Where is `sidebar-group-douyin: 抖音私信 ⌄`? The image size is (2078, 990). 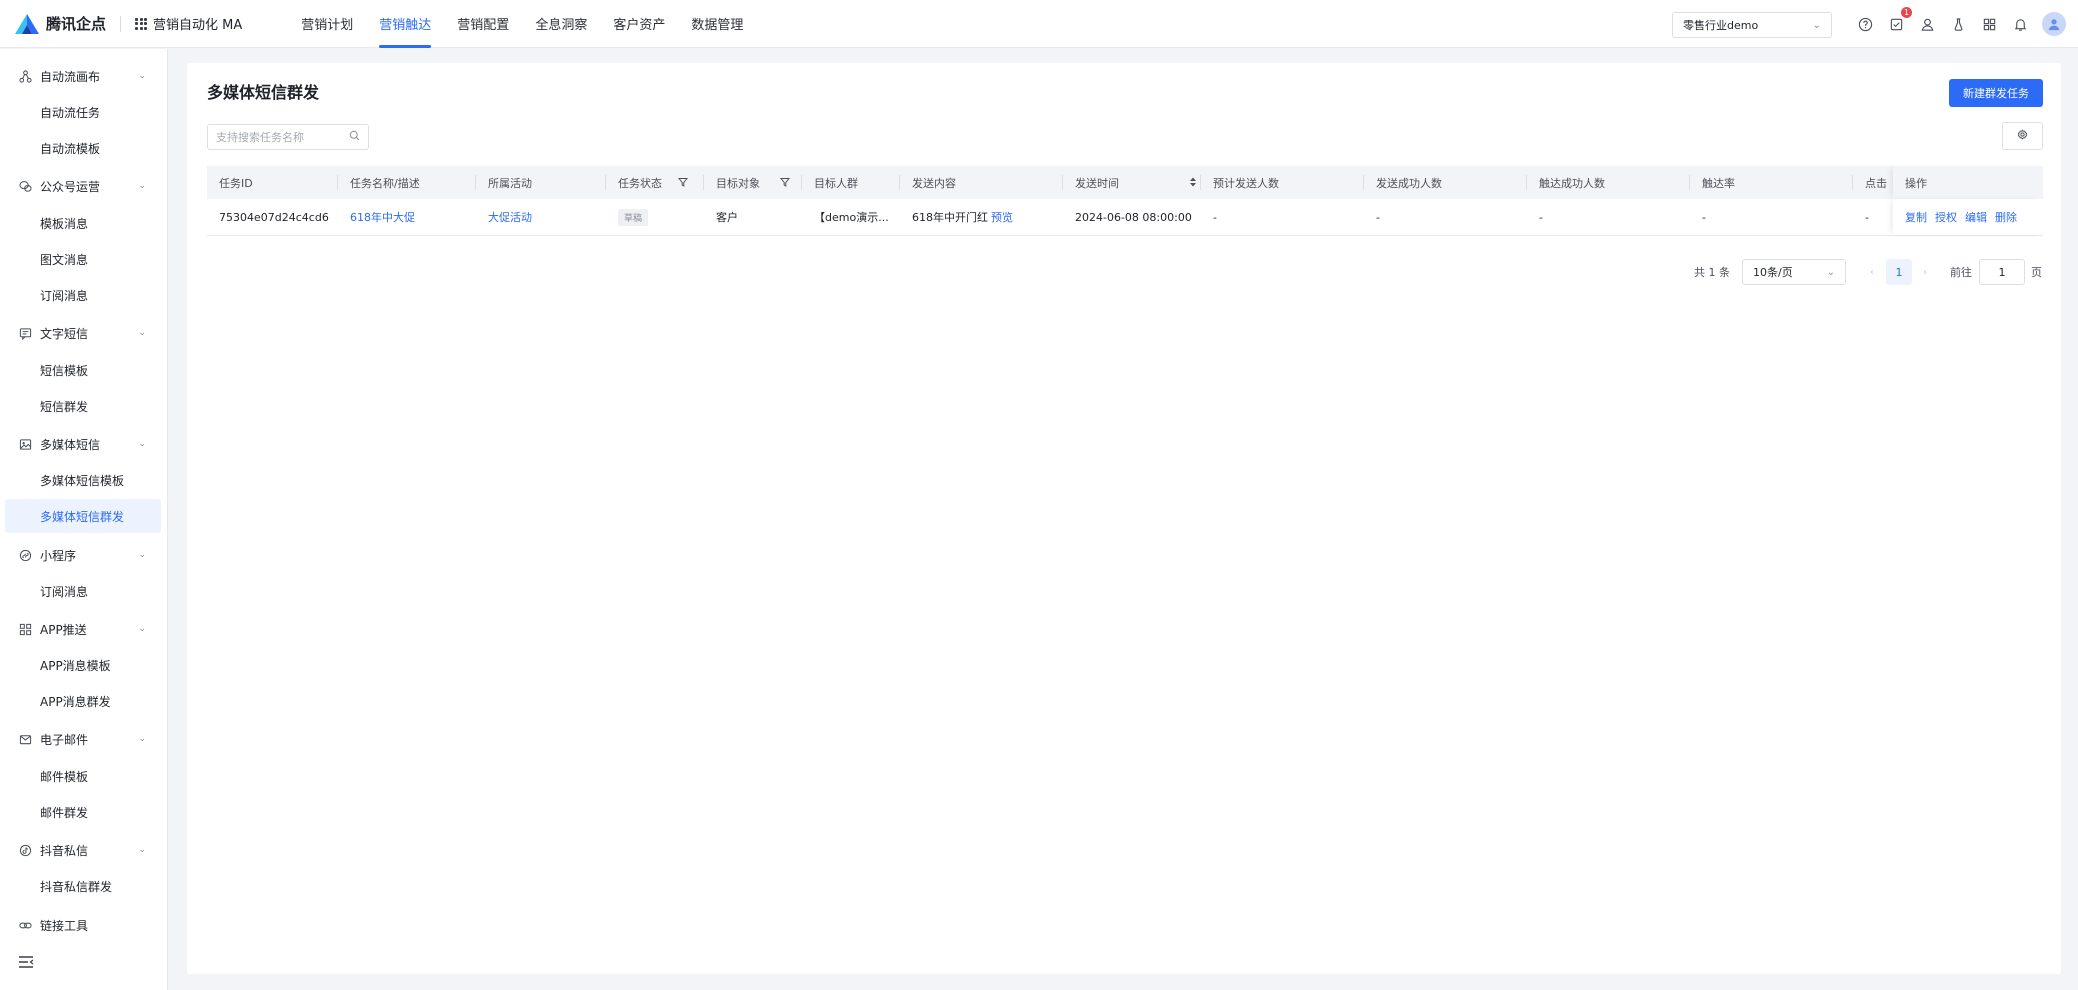
sidebar-group-douyin: 抖音私信 ⌄ is located at coordinates (84, 850).